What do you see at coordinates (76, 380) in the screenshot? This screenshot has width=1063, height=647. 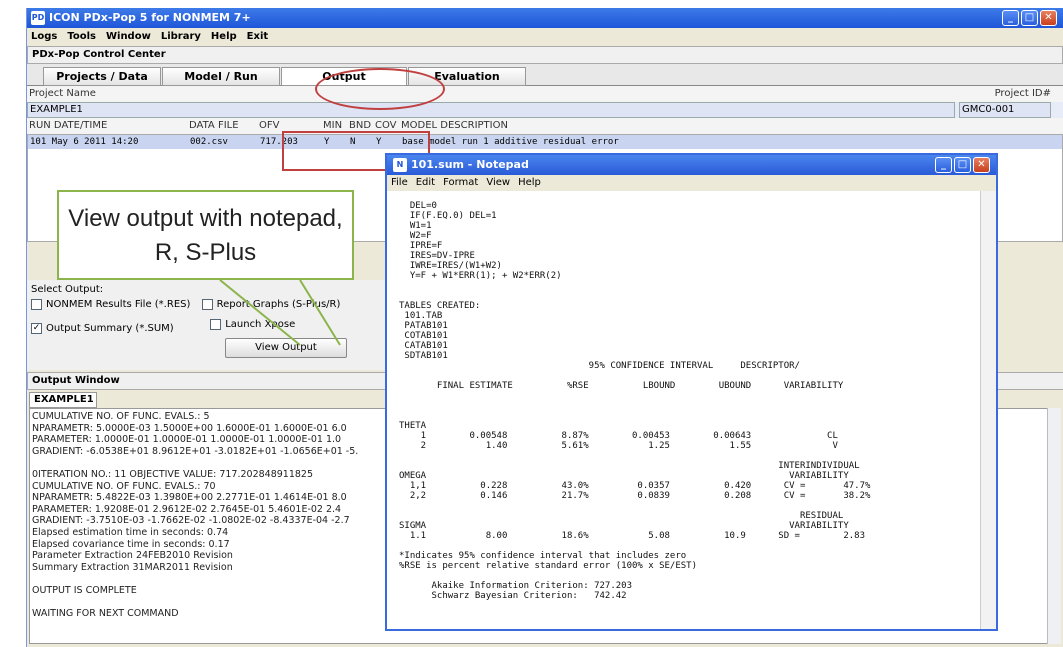 I see `output-window-label: Output Window` at bounding box center [76, 380].